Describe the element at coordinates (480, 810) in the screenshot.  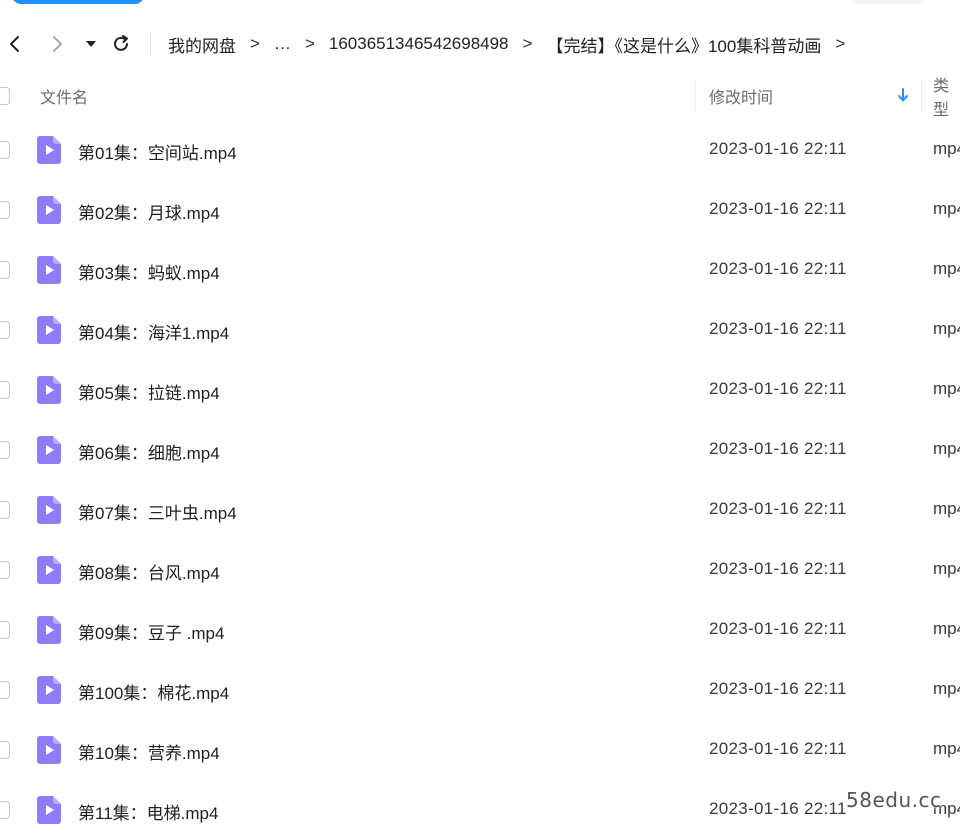
I see `file-row: 第11集：电梯.mp4 2023-01-16 22:11 mp4` at that location.